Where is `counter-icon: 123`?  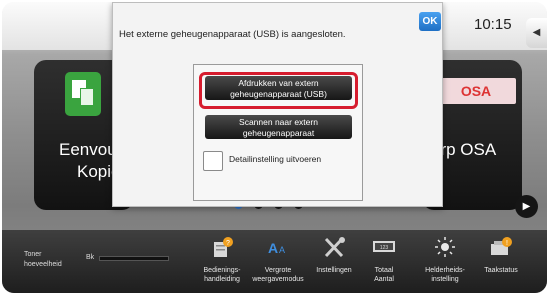 counter-icon: 123 is located at coordinates (384, 246).